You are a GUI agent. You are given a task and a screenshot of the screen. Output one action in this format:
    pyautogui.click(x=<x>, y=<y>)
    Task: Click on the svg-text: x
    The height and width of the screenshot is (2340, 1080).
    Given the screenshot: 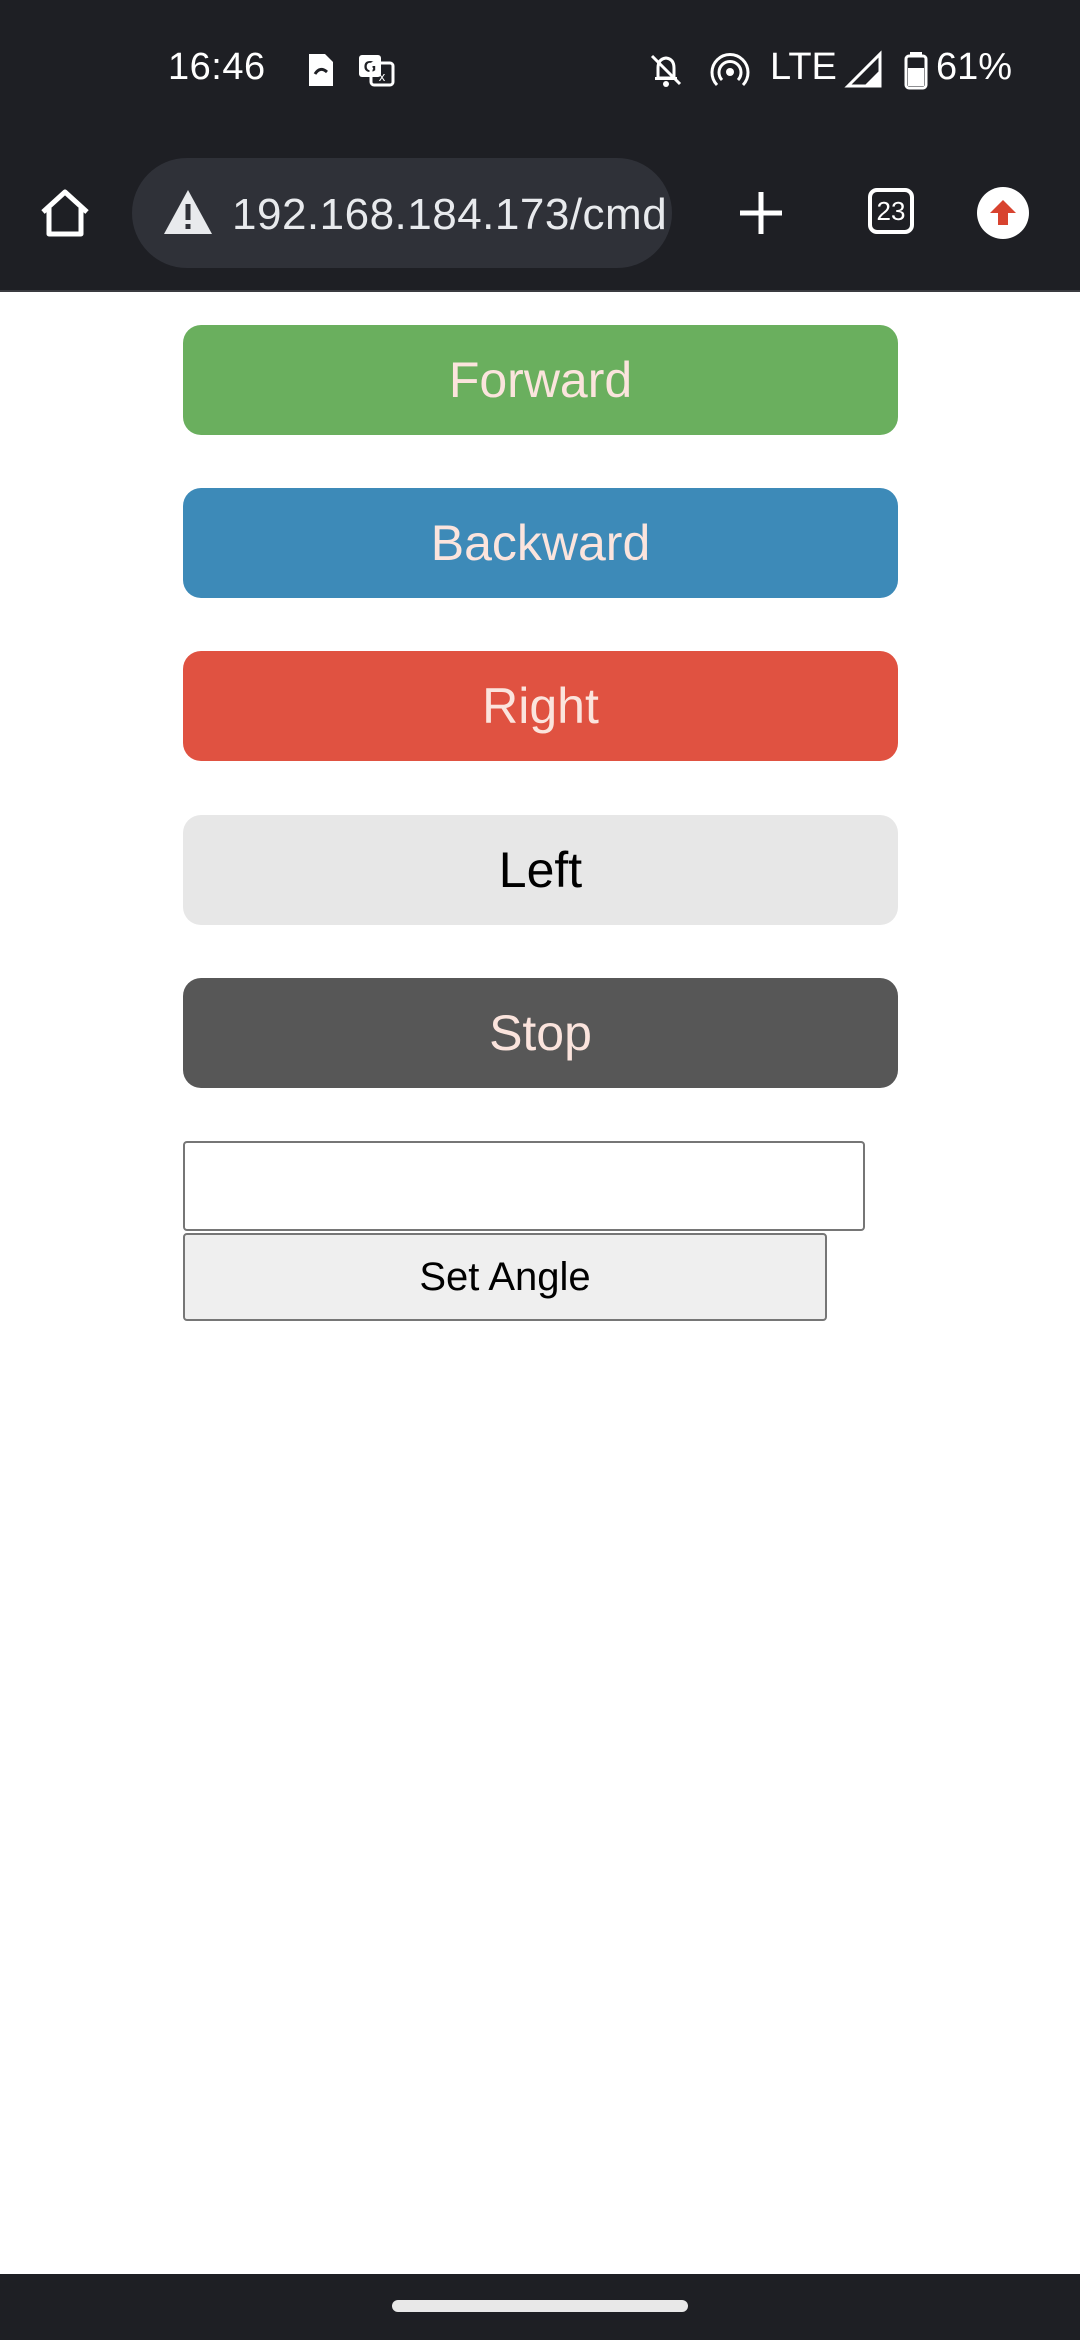 What is the action you would take?
    pyautogui.click(x=382, y=76)
    